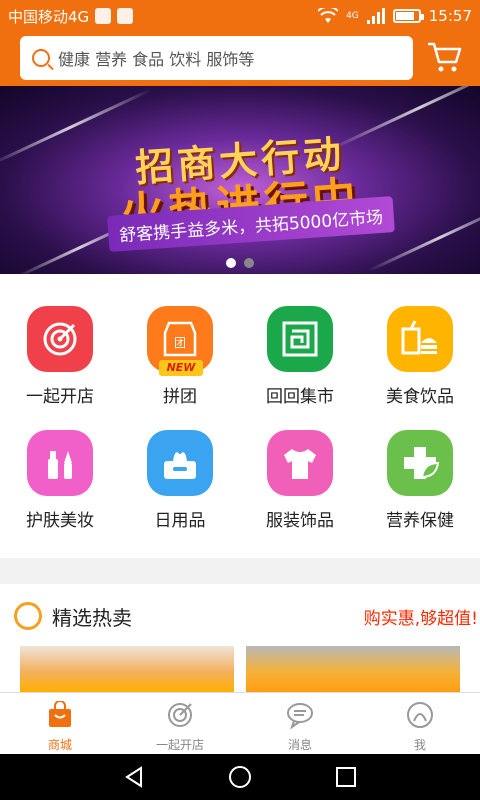 The width and height of the screenshot is (480, 800). I want to click on system-nav-bar, so click(240, 777).